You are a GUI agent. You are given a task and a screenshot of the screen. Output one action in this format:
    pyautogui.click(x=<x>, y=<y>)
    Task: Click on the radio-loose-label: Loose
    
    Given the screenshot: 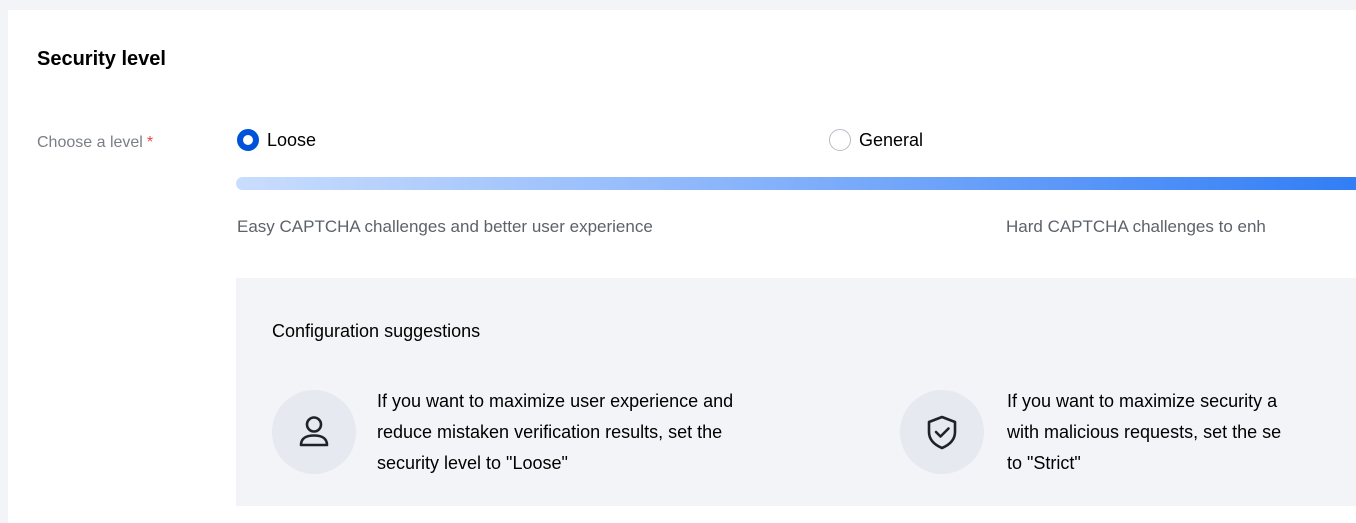 What is the action you would take?
    pyautogui.click(x=291, y=140)
    